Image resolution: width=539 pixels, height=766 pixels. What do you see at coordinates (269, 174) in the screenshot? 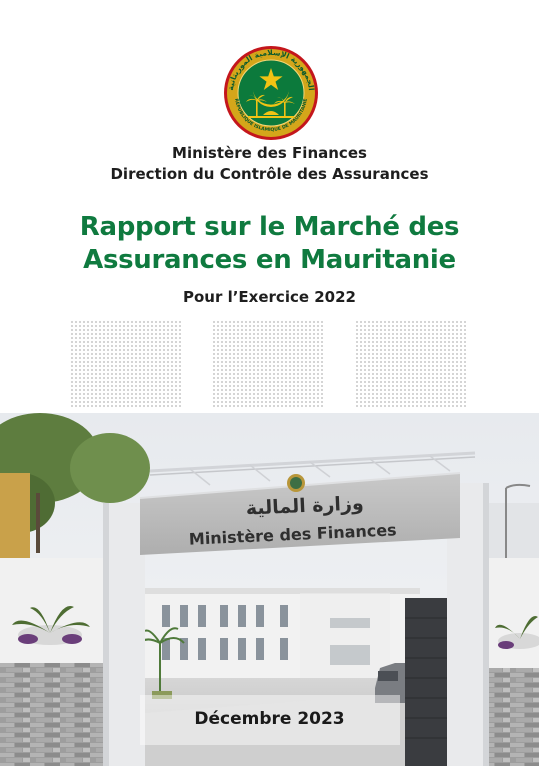
I see `direction-name: Direction du Contrôle des Assurances` at bounding box center [269, 174].